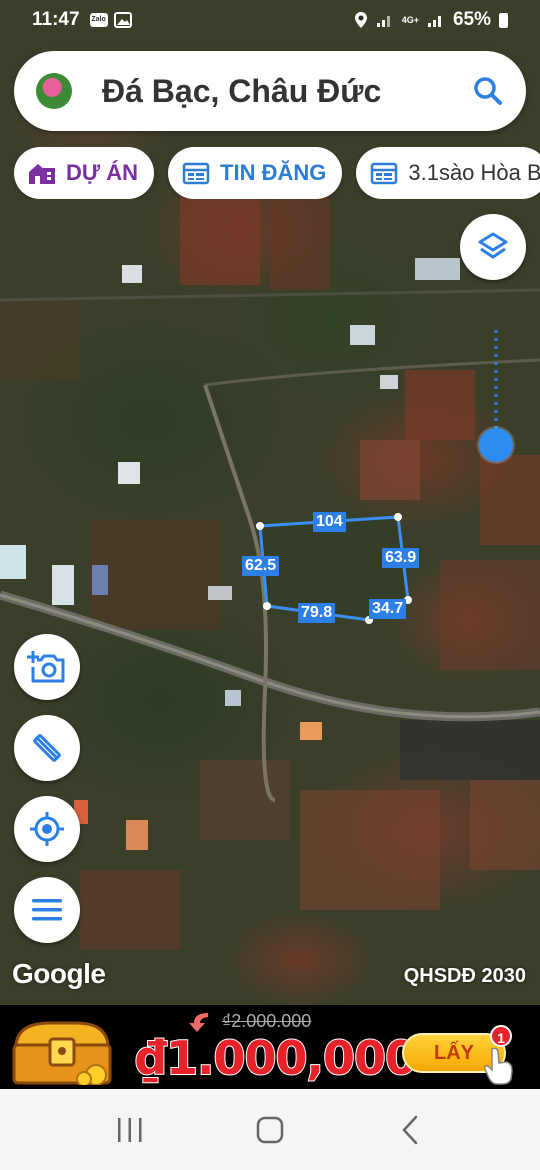 This screenshot has height=1170, width=540. I want to click on notification-badge: 1, so click(501, 1036).